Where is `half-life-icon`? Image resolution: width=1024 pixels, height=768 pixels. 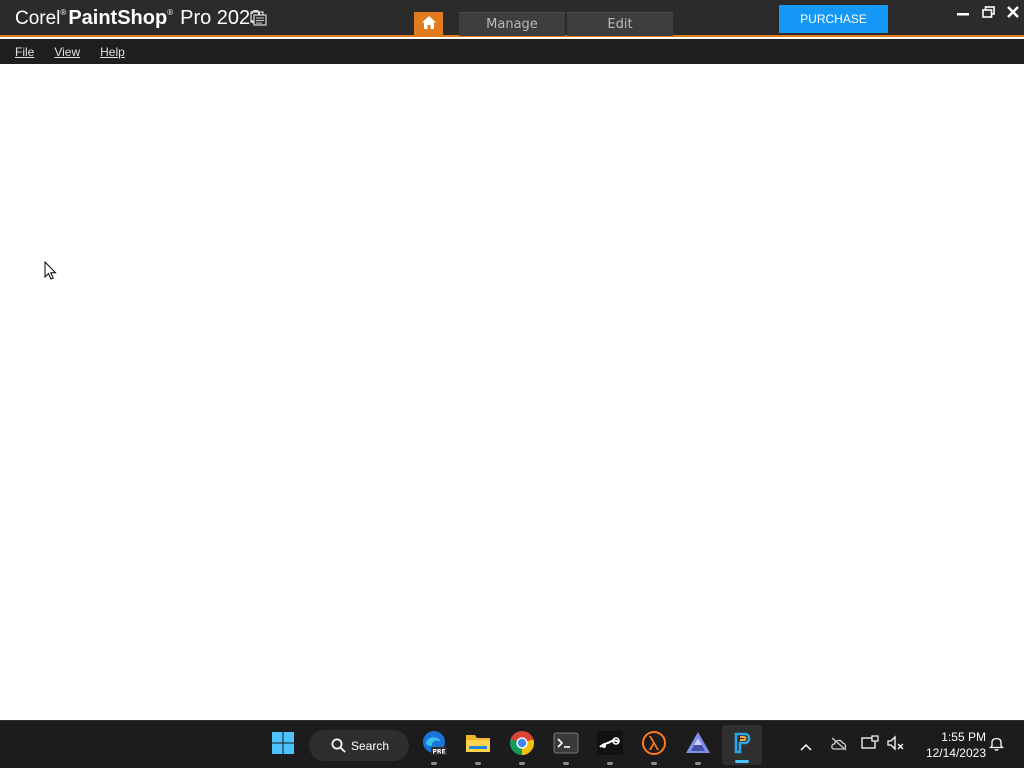 half-life-icon is located at coordinates (654, 745).